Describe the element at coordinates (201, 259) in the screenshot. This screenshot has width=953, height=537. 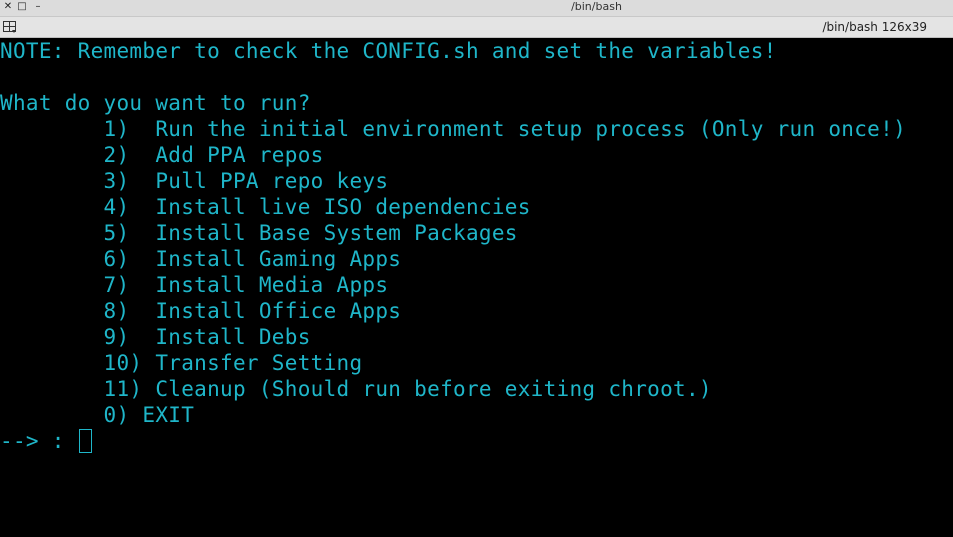
I see `menu-option: 6) Install Gaming Apps` at that location.